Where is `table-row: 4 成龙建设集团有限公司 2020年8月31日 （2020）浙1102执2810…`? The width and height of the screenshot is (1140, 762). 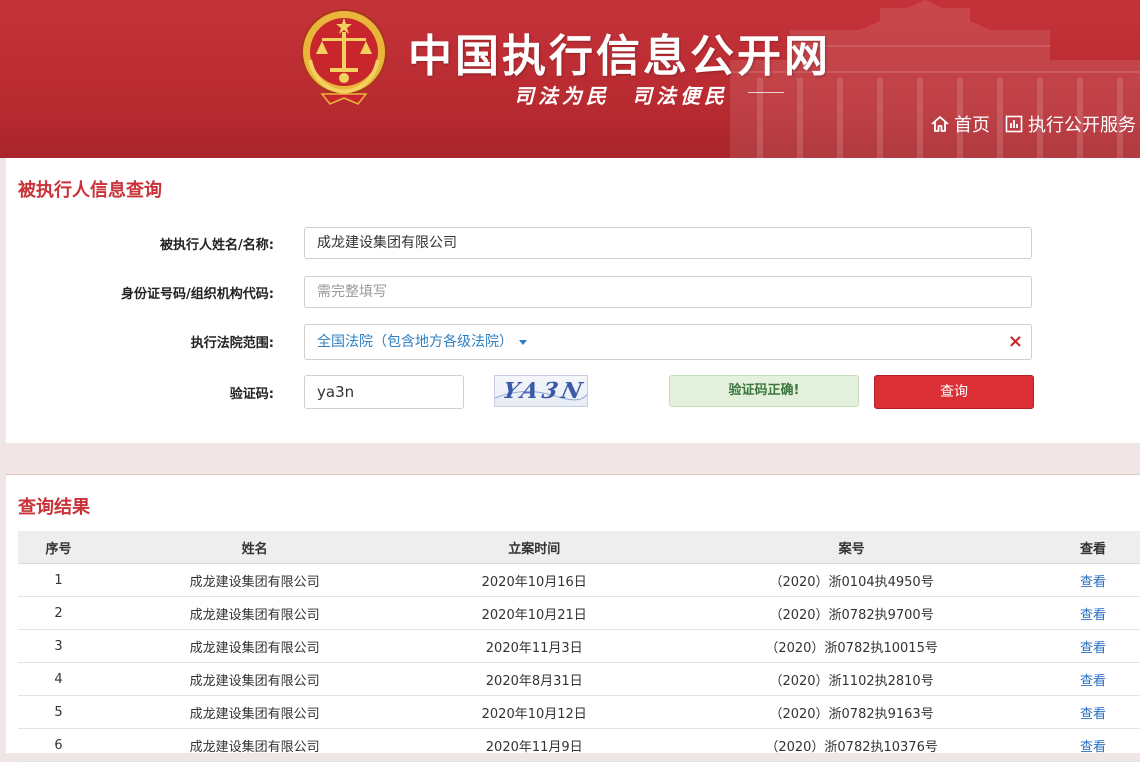 table-row: 4 成龙建设集团有限公司 2020年8月31日 （2020）浙1102执2810… is located at coordinates (579, 679).